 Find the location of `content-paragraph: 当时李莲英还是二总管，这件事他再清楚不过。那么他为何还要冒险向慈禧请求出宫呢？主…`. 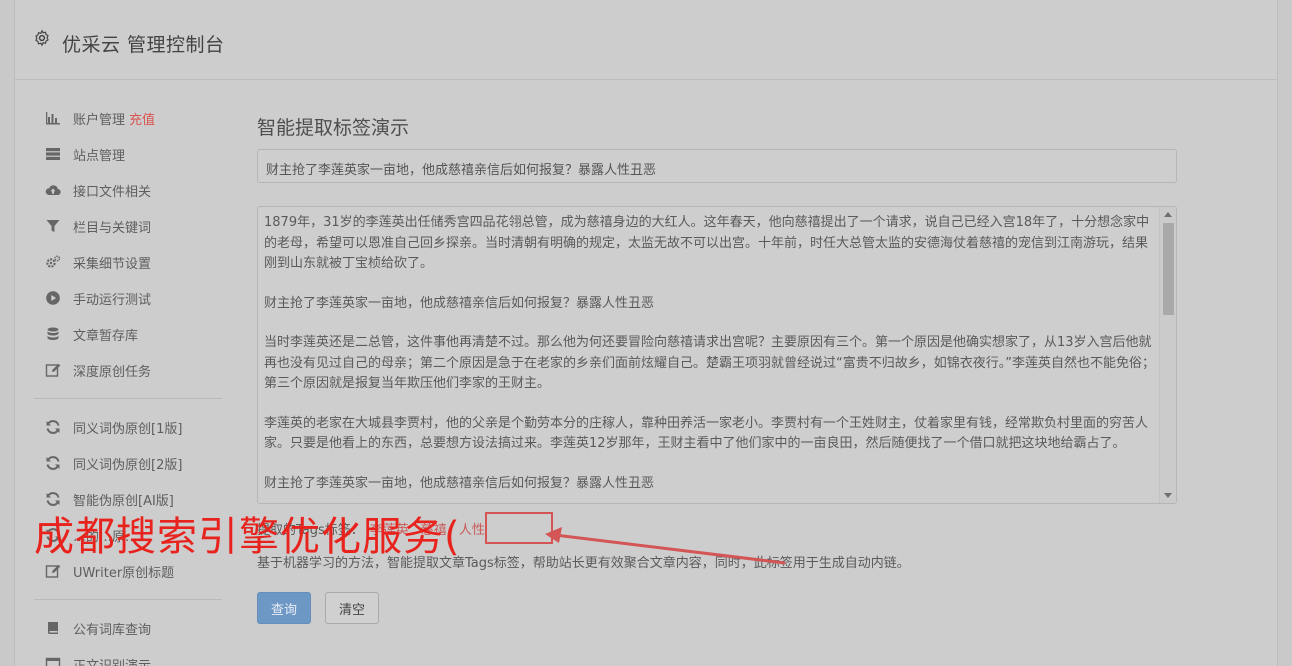

content-paragraph: 当时李莲英还是二总管，这件事他再清楚不过。那么他为何还要冒险向慈禧请求出宫呢？主… is located at coordinates (709, 363).